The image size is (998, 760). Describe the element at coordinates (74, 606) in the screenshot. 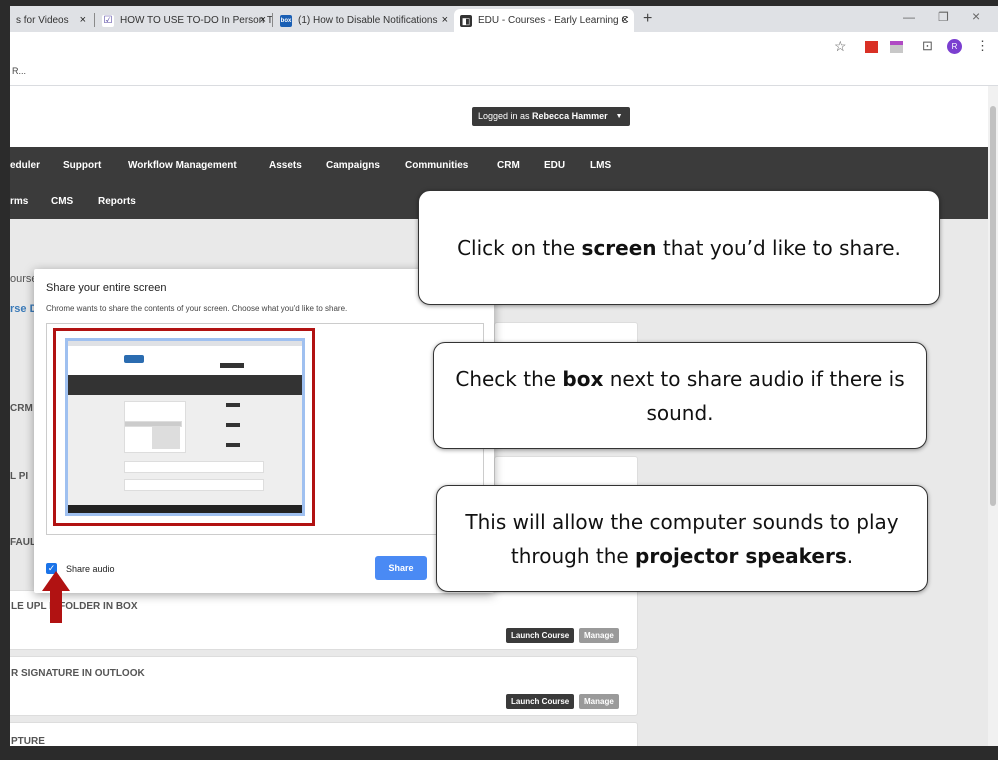

I see `course-title: LE UPL D FOLDER IN BOX` at that location.